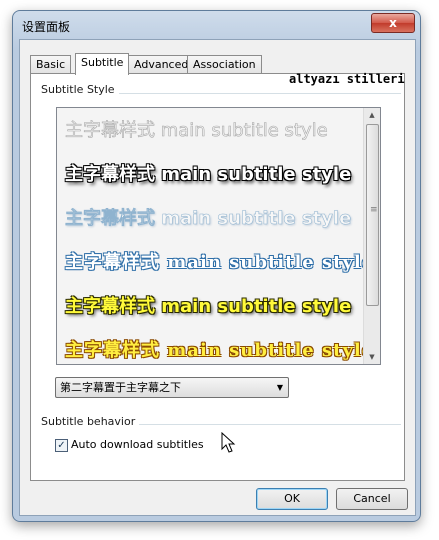 This screenshot has height=540, width=439. I want to click on subtitle-behavior-group-label: Subtitle behavior, so click(90, 421).